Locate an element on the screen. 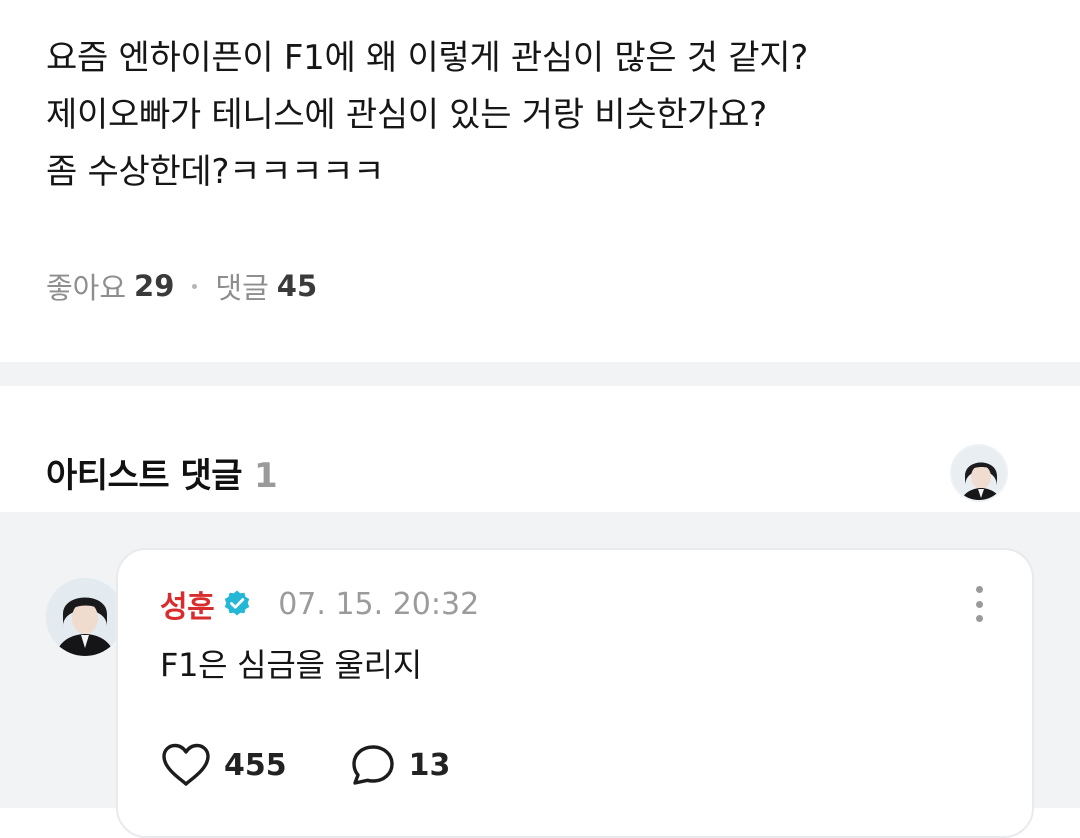  comment-actions: 455 13 is located at coordinates (305, 765).